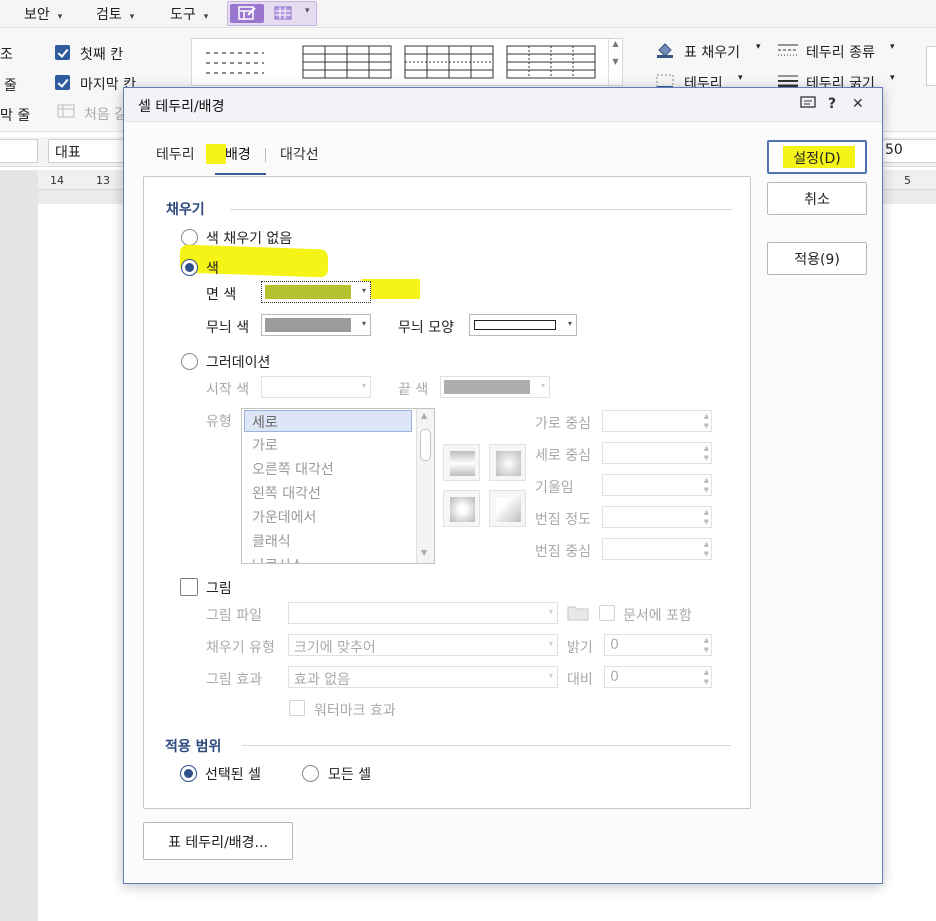  Describe the element at coordinates (607, 613) in the screenshot. I see `include-in-doc-checkbox` at that location.